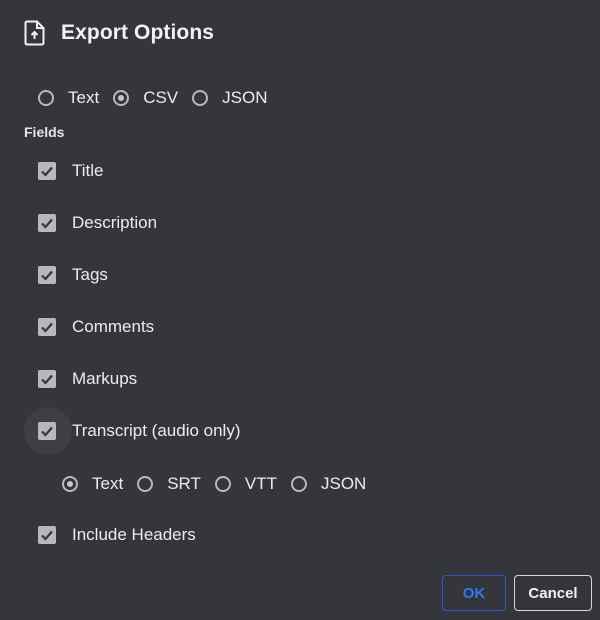 The height and width of the screenshot is (620, 600). I want to click on field-checkbox-description: Description, so click(97, 223).